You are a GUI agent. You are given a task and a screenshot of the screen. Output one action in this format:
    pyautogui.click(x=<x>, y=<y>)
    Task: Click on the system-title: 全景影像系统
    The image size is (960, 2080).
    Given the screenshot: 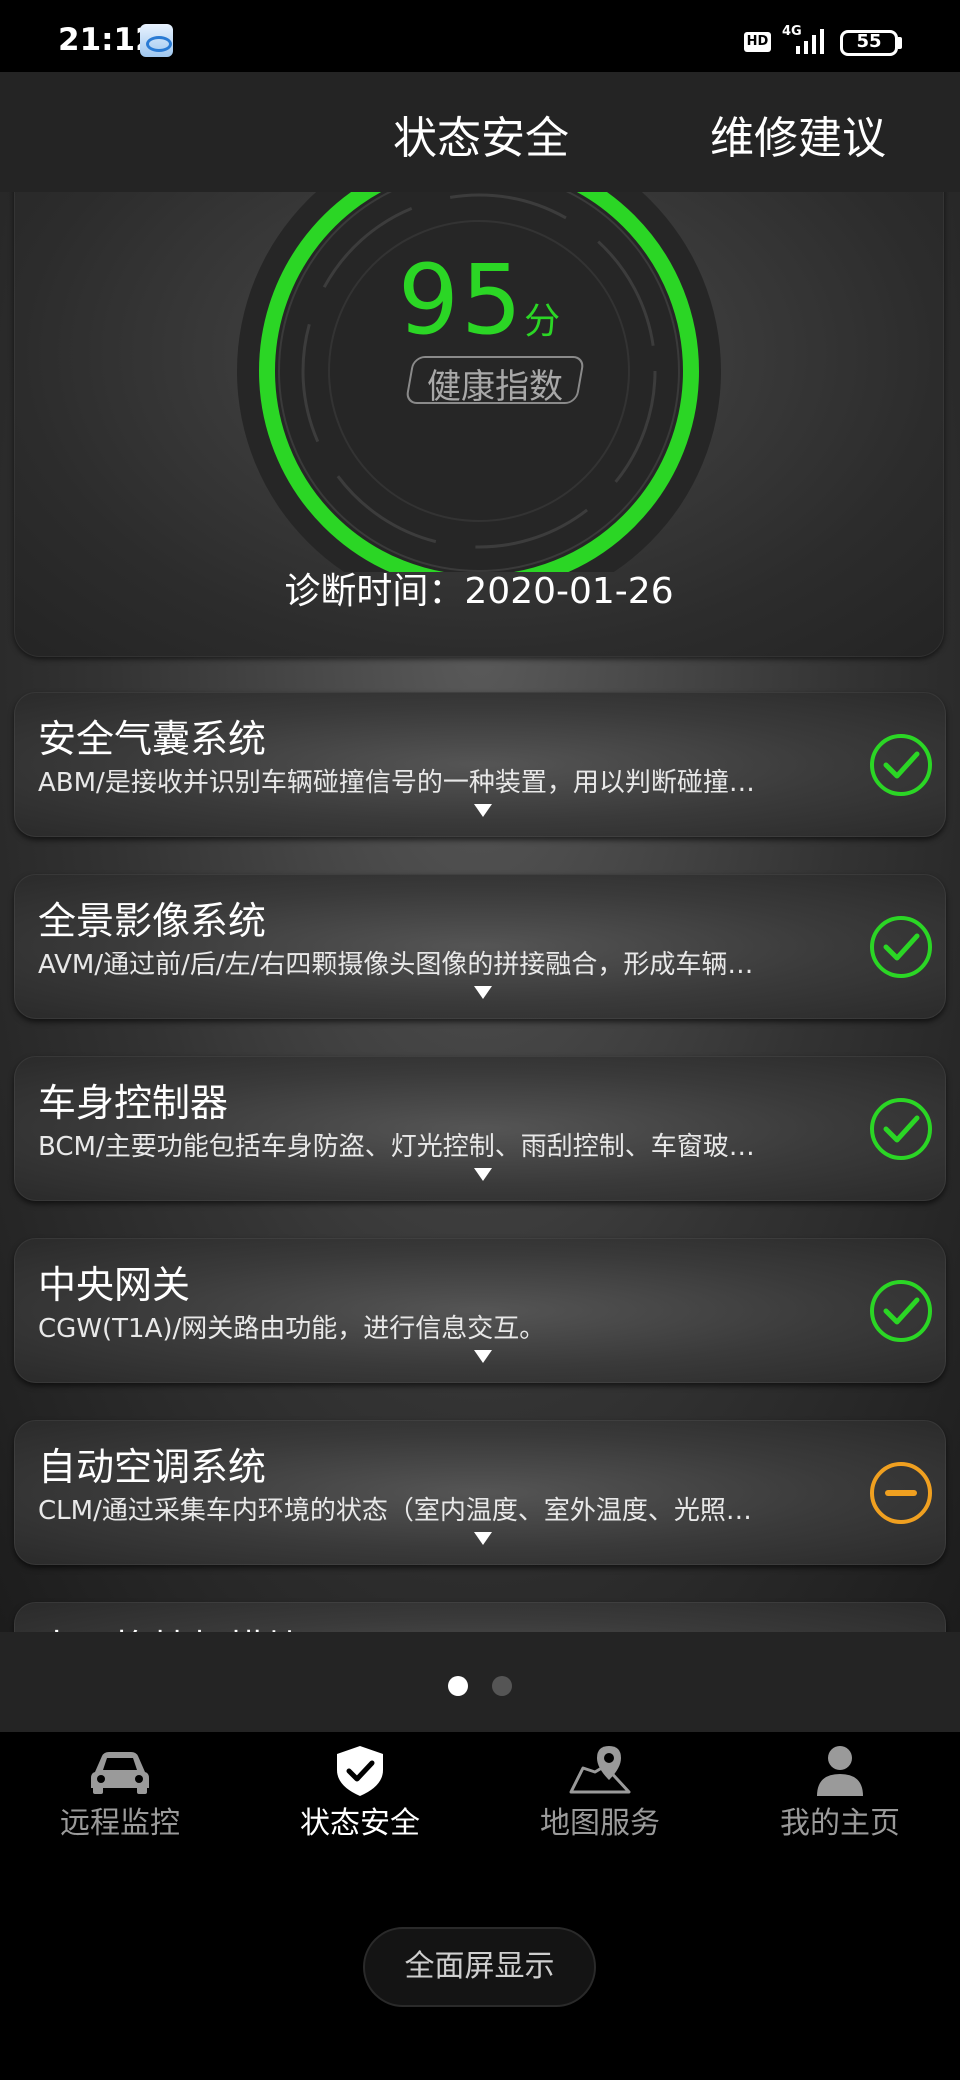 What is the action you would take?
    pyautogui.click(x=152, y=921)
    